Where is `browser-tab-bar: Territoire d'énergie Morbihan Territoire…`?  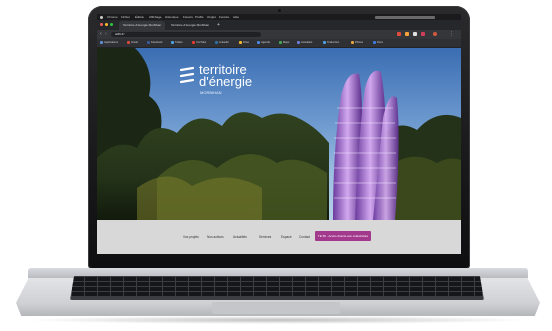 browser-tab-bar: Territoire d'énergie Morbihan Territoire… is located at coordinates (279, 25).